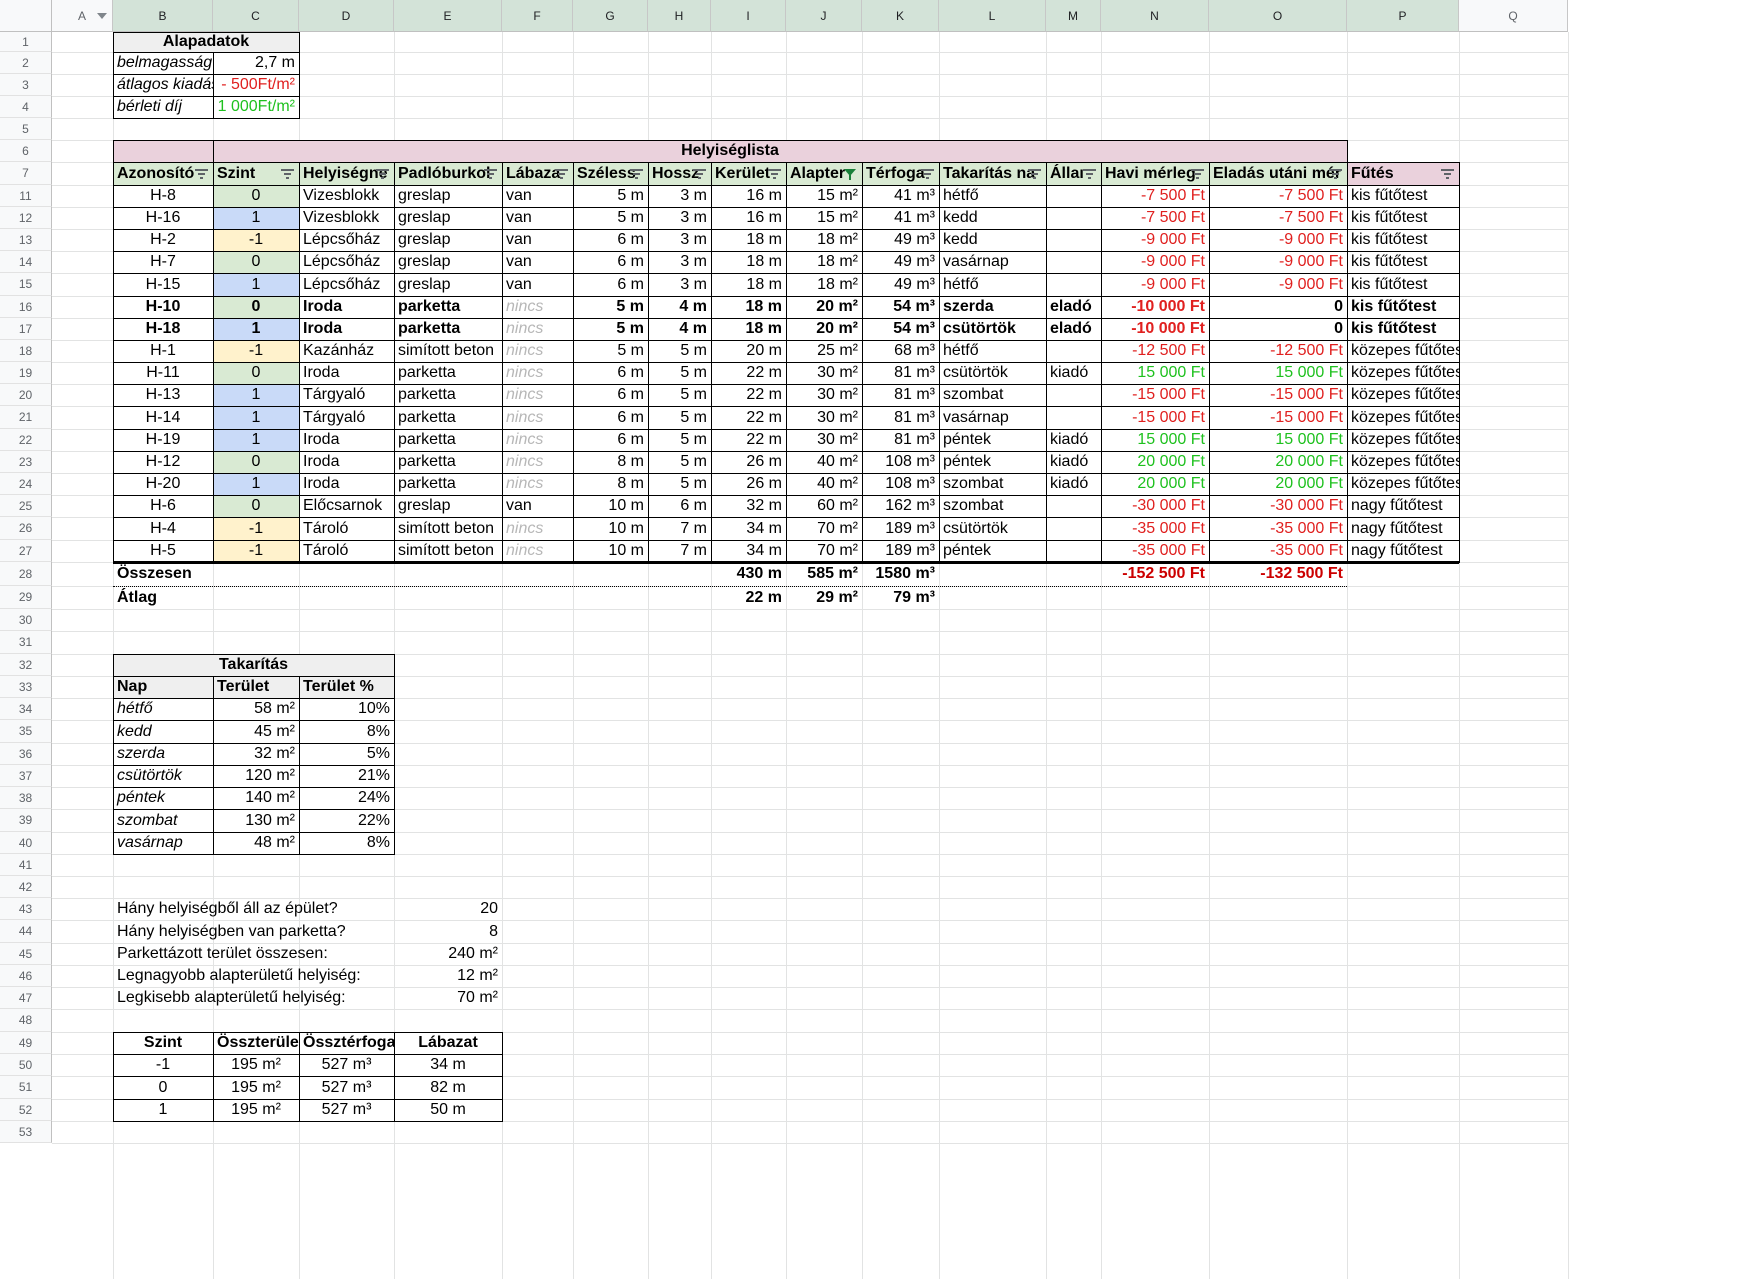 This screenshot has width=1762, height=1279. What do you see at coordinates (163, 307) in the screenshot?
I see `cell-azonosito: H-10` at bounding box center [163, 307].